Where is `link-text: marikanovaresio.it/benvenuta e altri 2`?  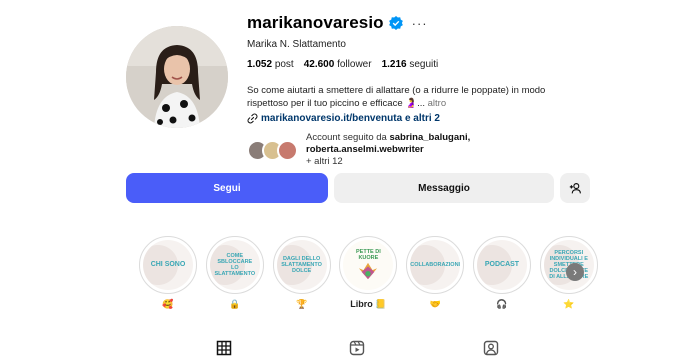 link-text: marikanovaresio.it/benvenuta e altri 2 is located at coordinates (350, 118).